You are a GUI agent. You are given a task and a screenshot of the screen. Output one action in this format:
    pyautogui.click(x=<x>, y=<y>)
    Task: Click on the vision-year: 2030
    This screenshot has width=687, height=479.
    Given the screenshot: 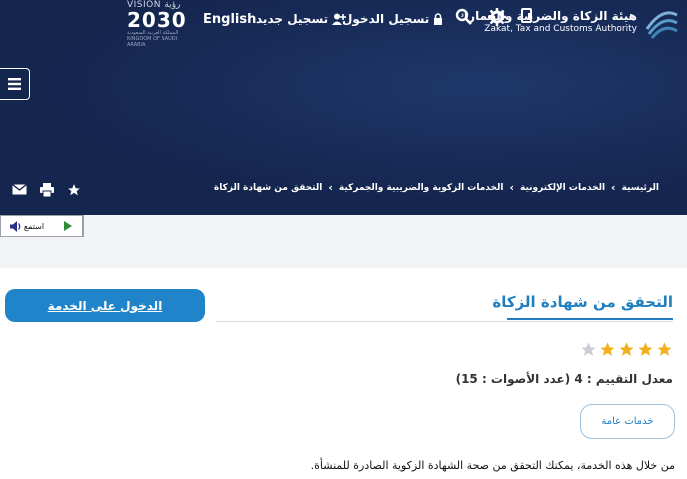 What is the action you would take?
    pyautogui.click(x=157, y=20)
    